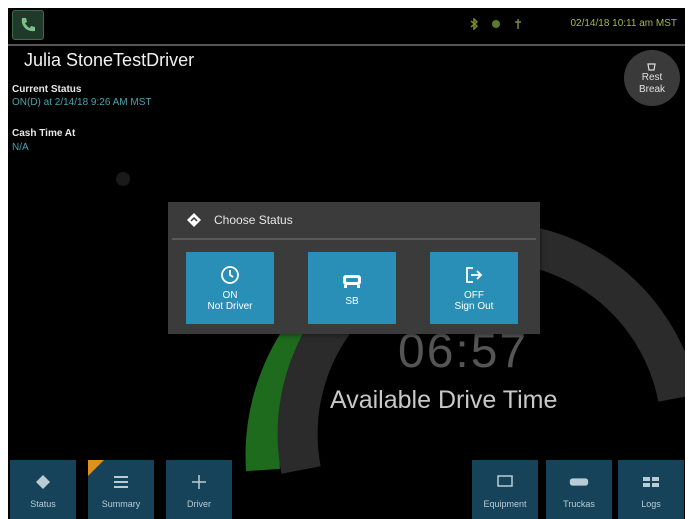 This screenshot has width=689, height=519. What do you see at coordinates (474, 306) in the screenshot?
I see `sign-out-label: Sign Out` at bounding box center [474, 306].